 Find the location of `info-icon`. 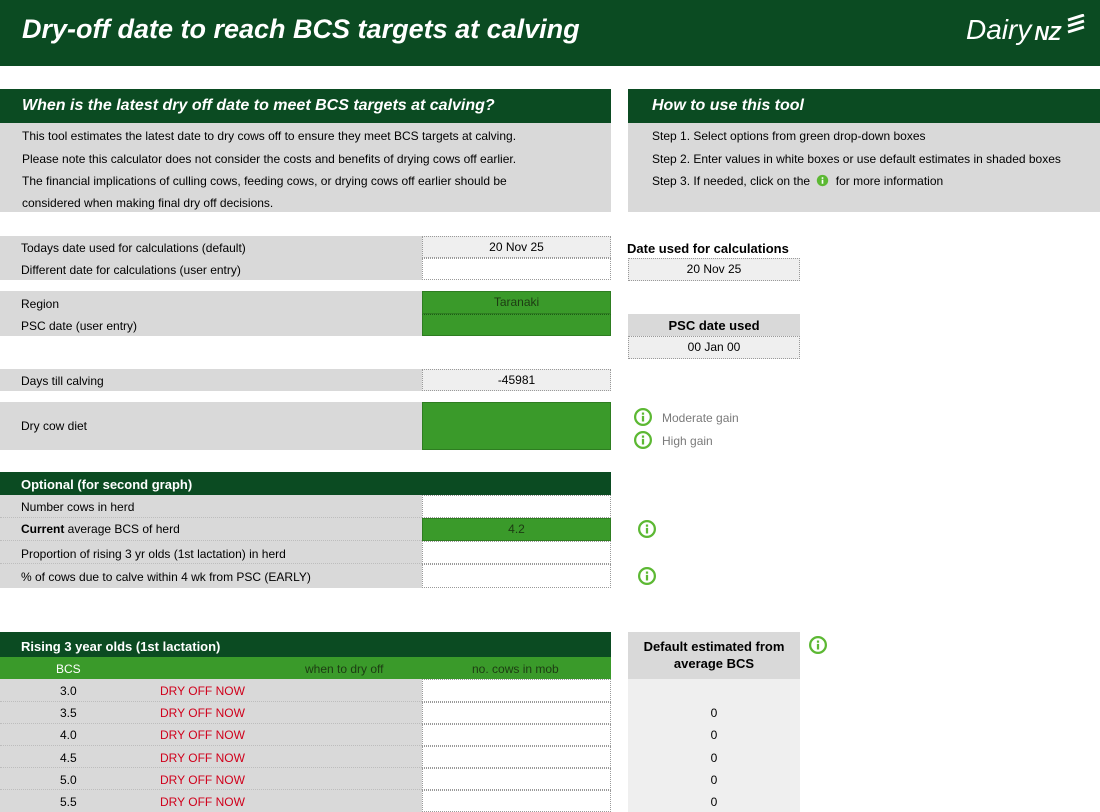

info-icon is located at coordinates (823, 180).